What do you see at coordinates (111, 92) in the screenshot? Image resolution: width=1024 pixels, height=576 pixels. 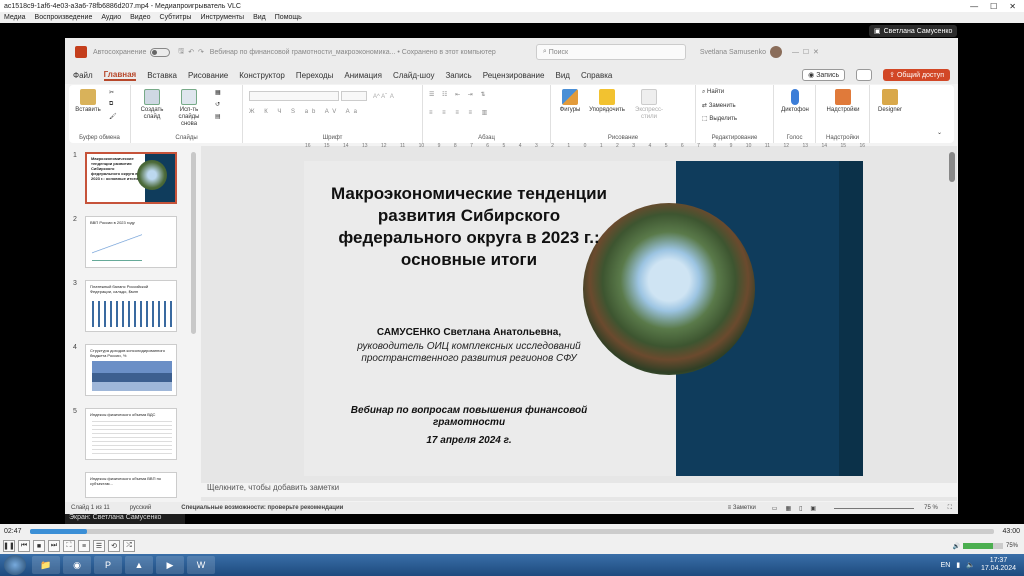 I see `cut-icon: ✂` at bounding box center [111, 92].